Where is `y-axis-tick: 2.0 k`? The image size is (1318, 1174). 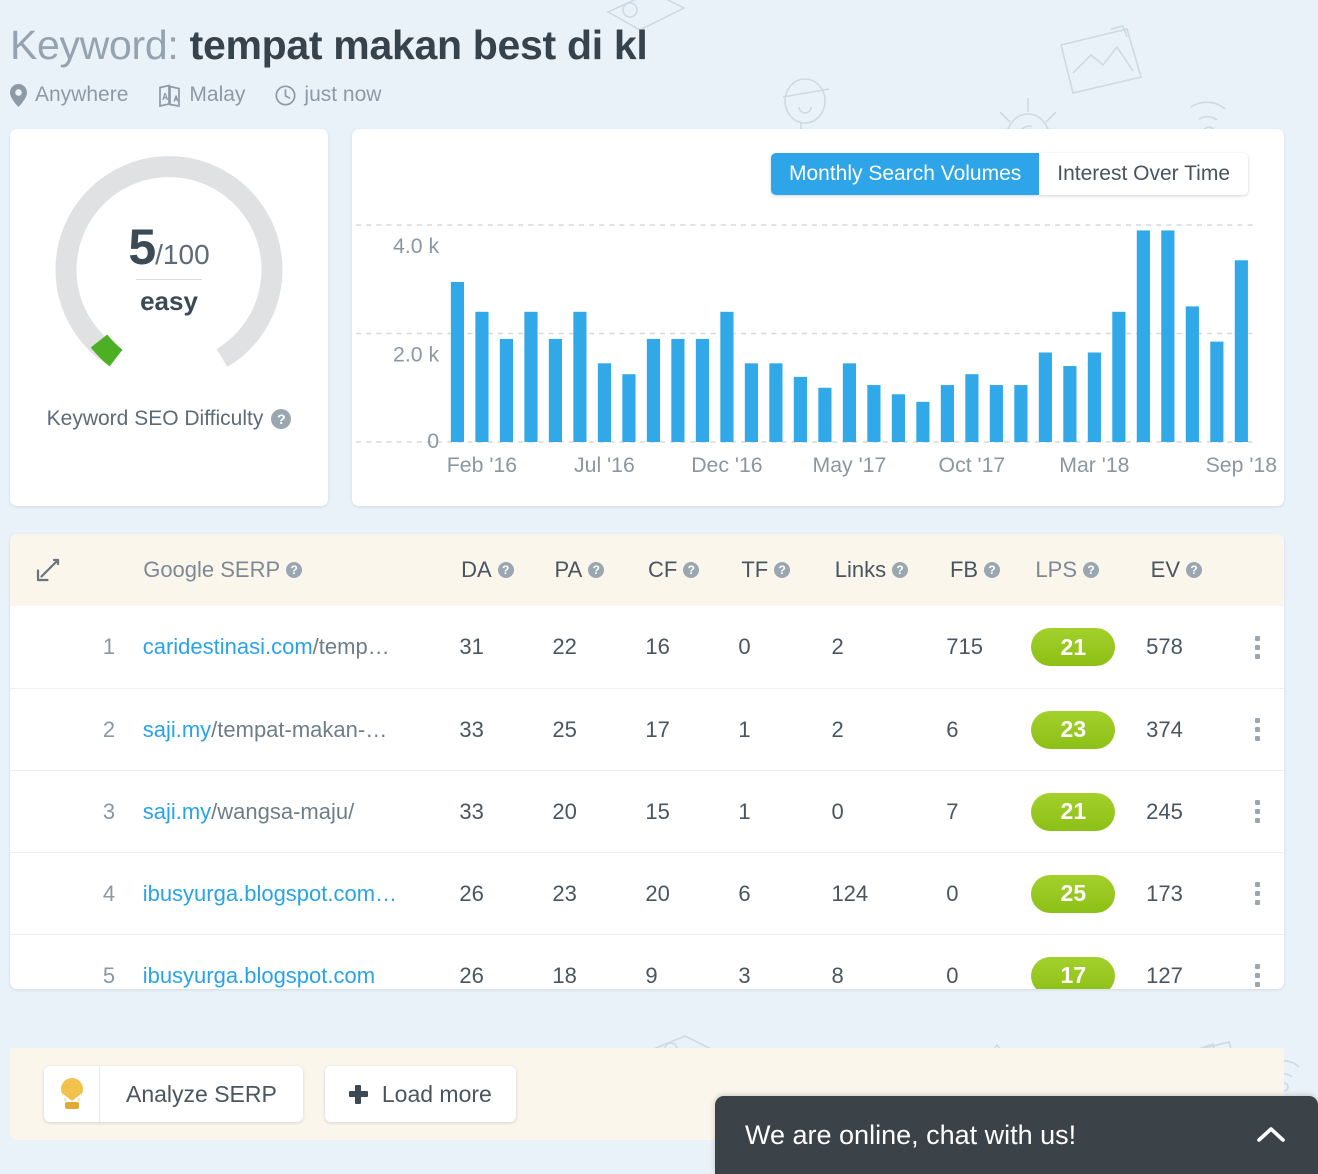 y-axis-tick: 2.0 k is located at coordinates (416, 355).